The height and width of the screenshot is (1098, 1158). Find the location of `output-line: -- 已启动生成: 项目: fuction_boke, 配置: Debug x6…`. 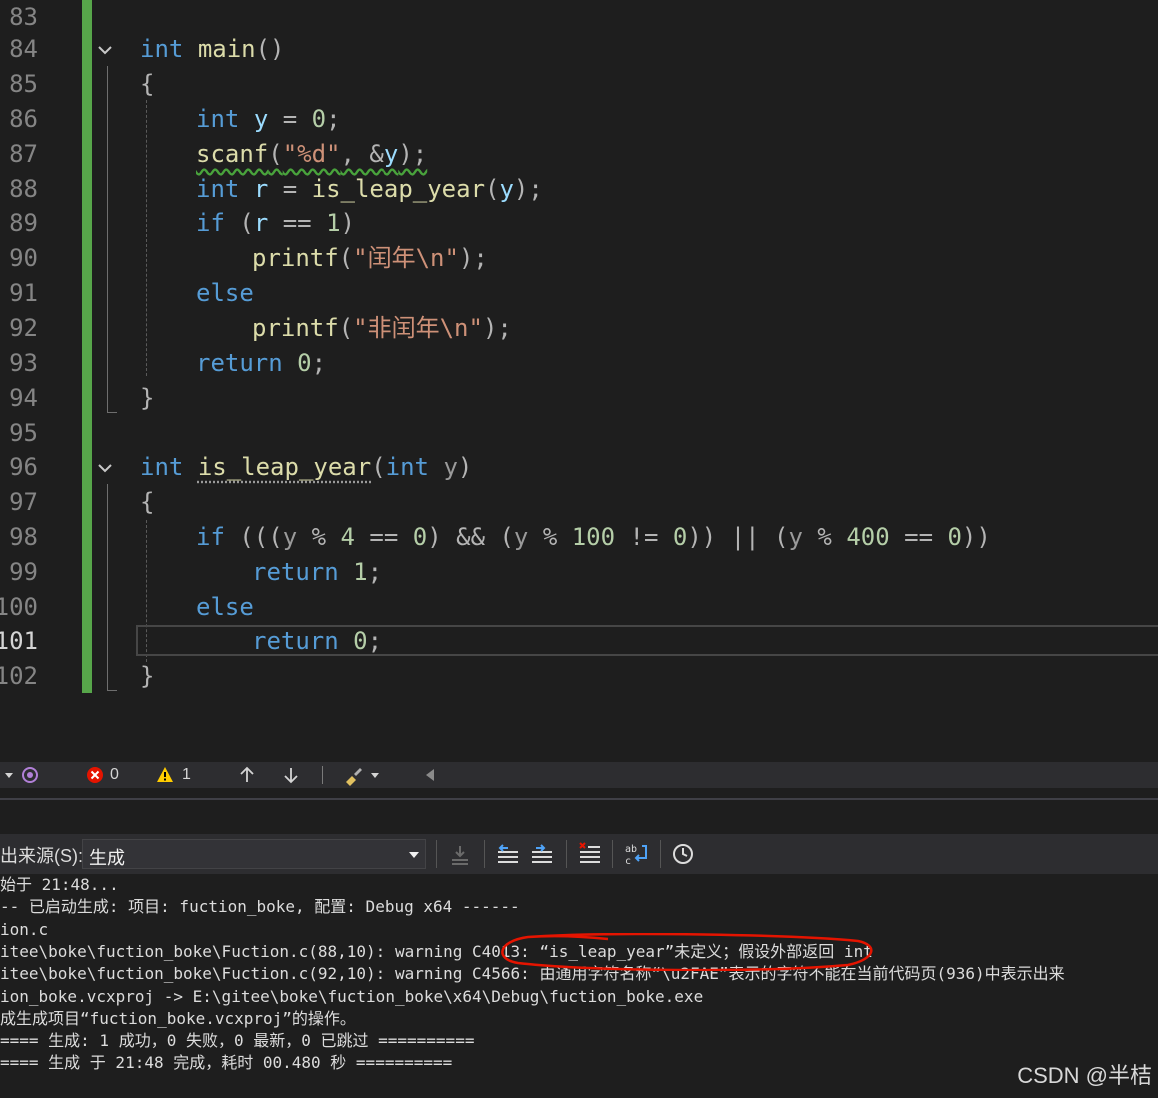

output-line: -- 已启动生成: 项目: fuction_boke, 配置: Debug x6… is located at coordinates (260, 906).